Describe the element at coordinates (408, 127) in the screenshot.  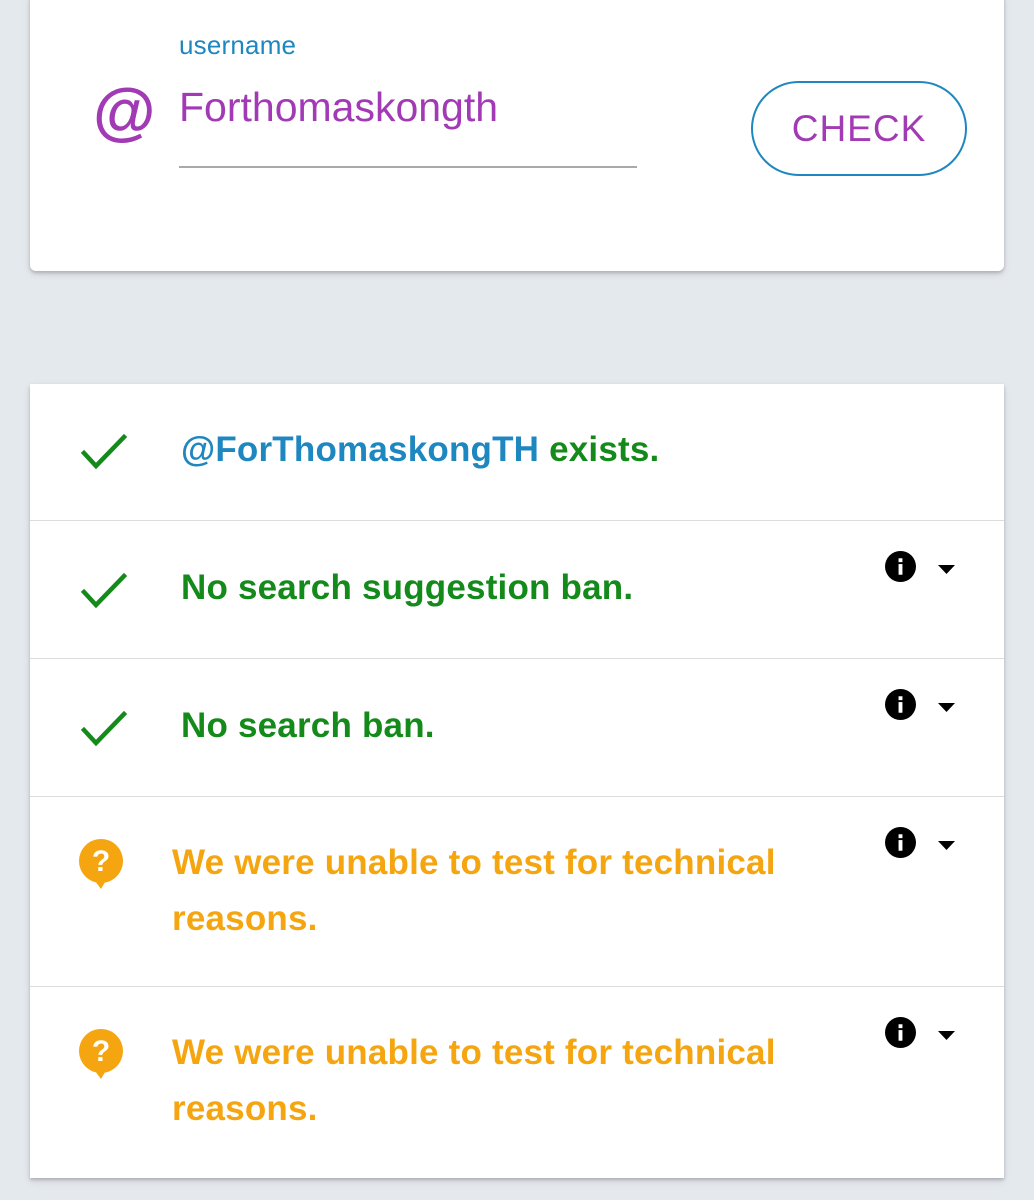
I see `username-input` at that location.